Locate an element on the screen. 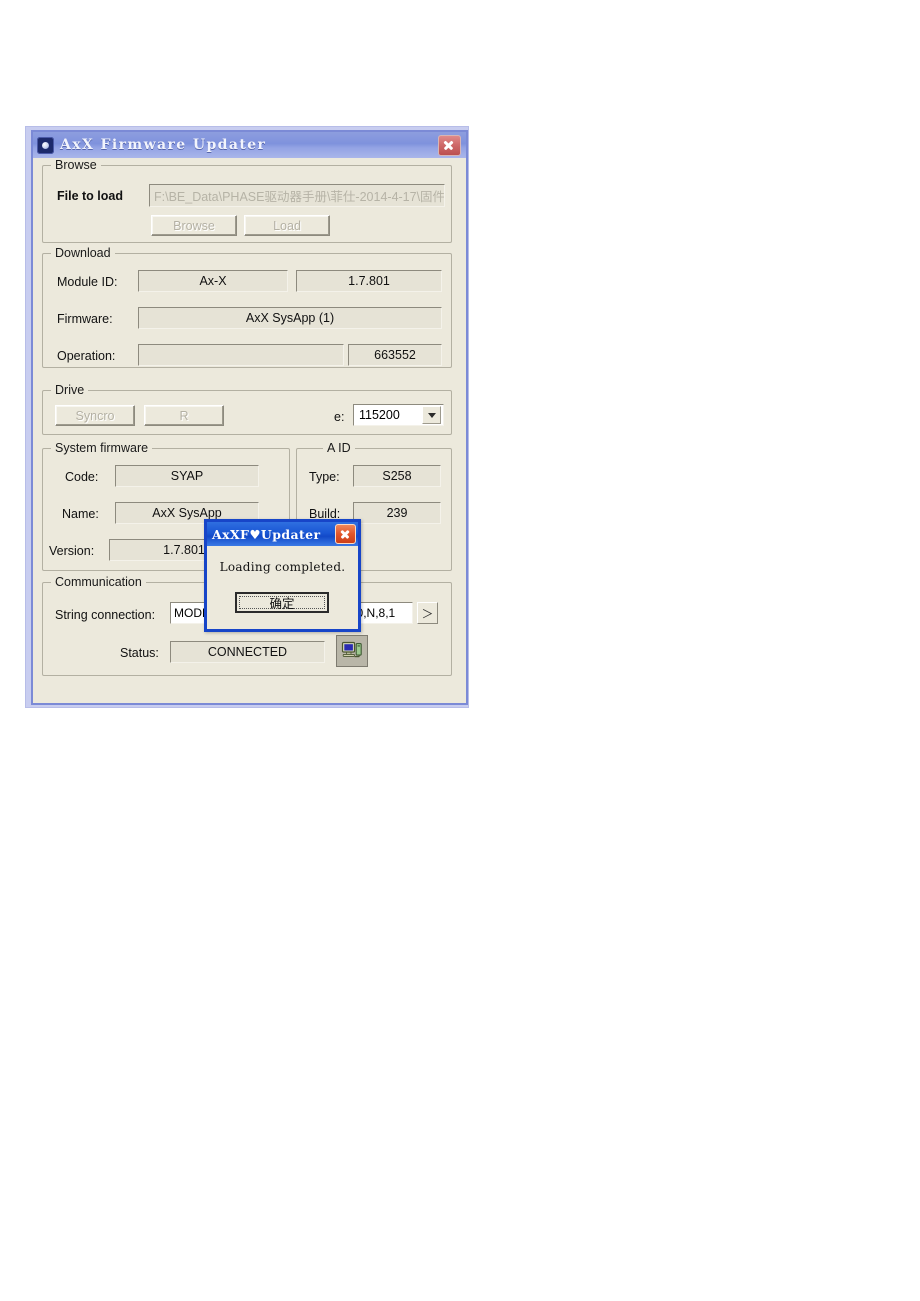 The height and width of the screenshot is (1301, 920). string-connection-label: String connection: is located at coordinates (105, 615).